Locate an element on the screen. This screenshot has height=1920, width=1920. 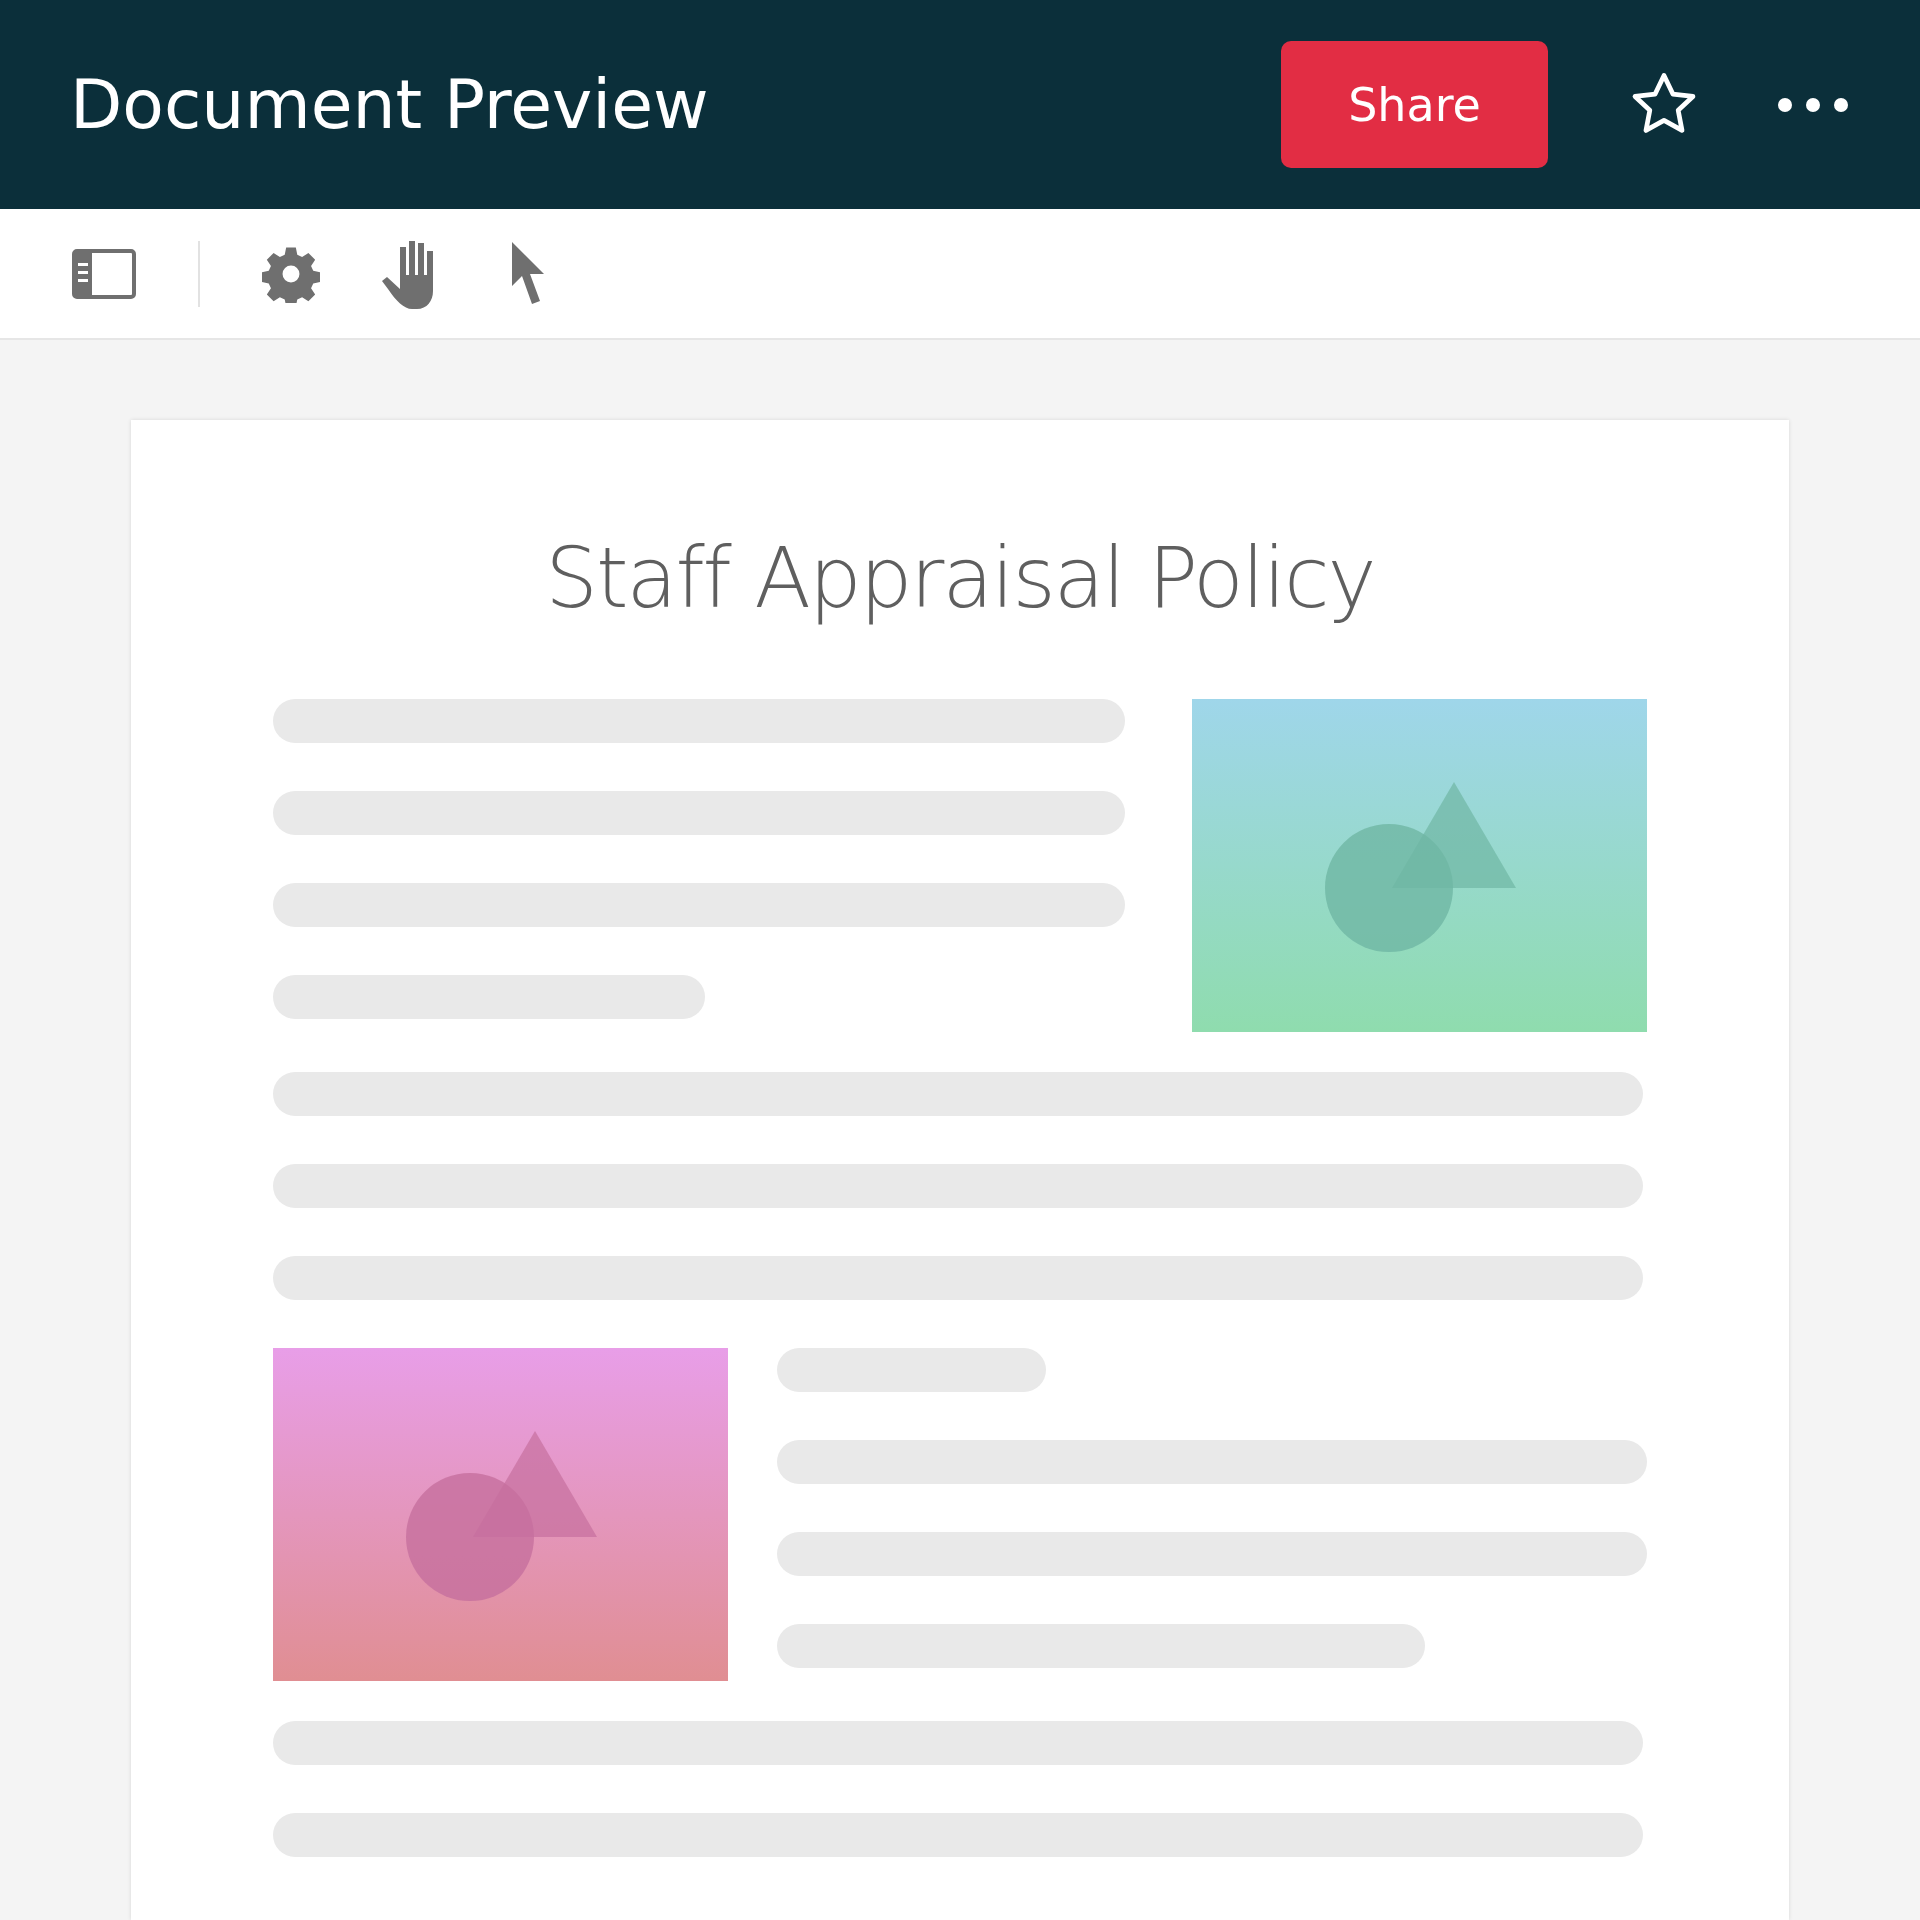
document-title: Staff Appraisal Policy is located at coordinates (960, 578).